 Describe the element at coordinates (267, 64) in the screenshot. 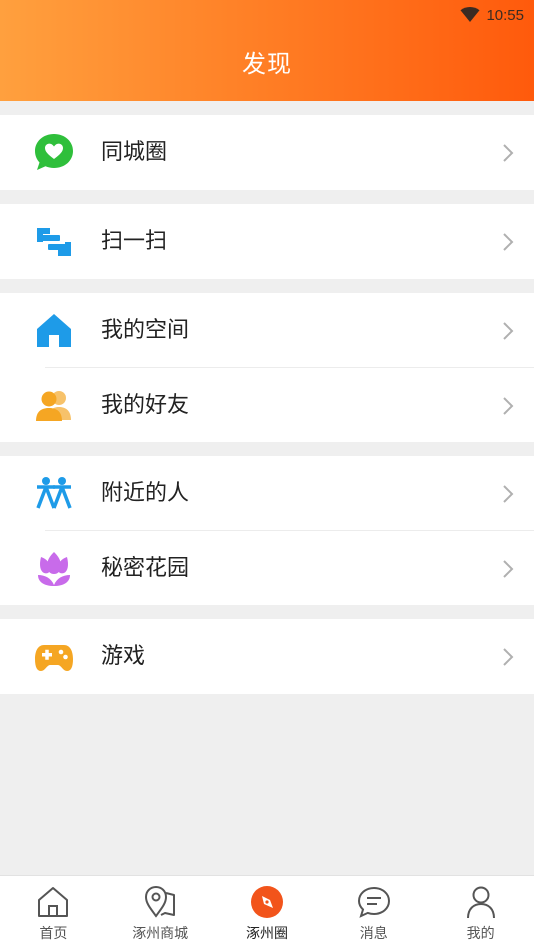

I see `page-title: 发现` at that location.